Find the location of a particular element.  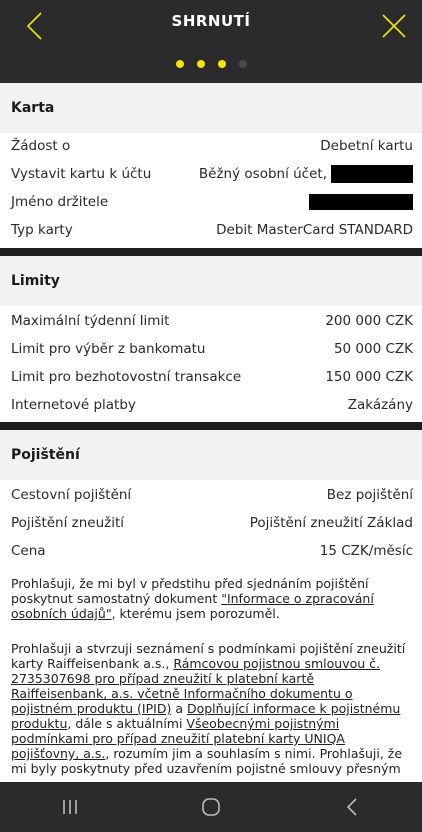

home-button is located at coordinates (211, 807).